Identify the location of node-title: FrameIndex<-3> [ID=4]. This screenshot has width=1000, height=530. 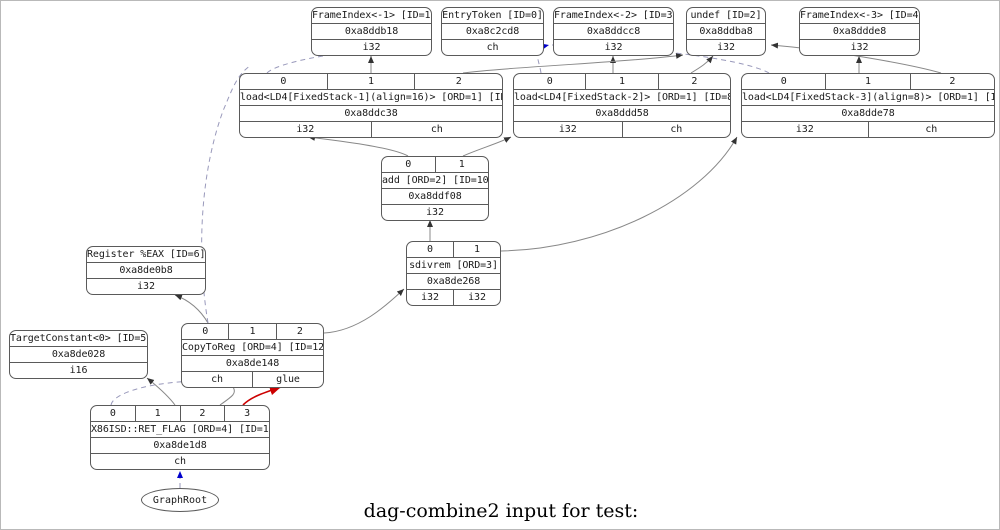
(859, 15).